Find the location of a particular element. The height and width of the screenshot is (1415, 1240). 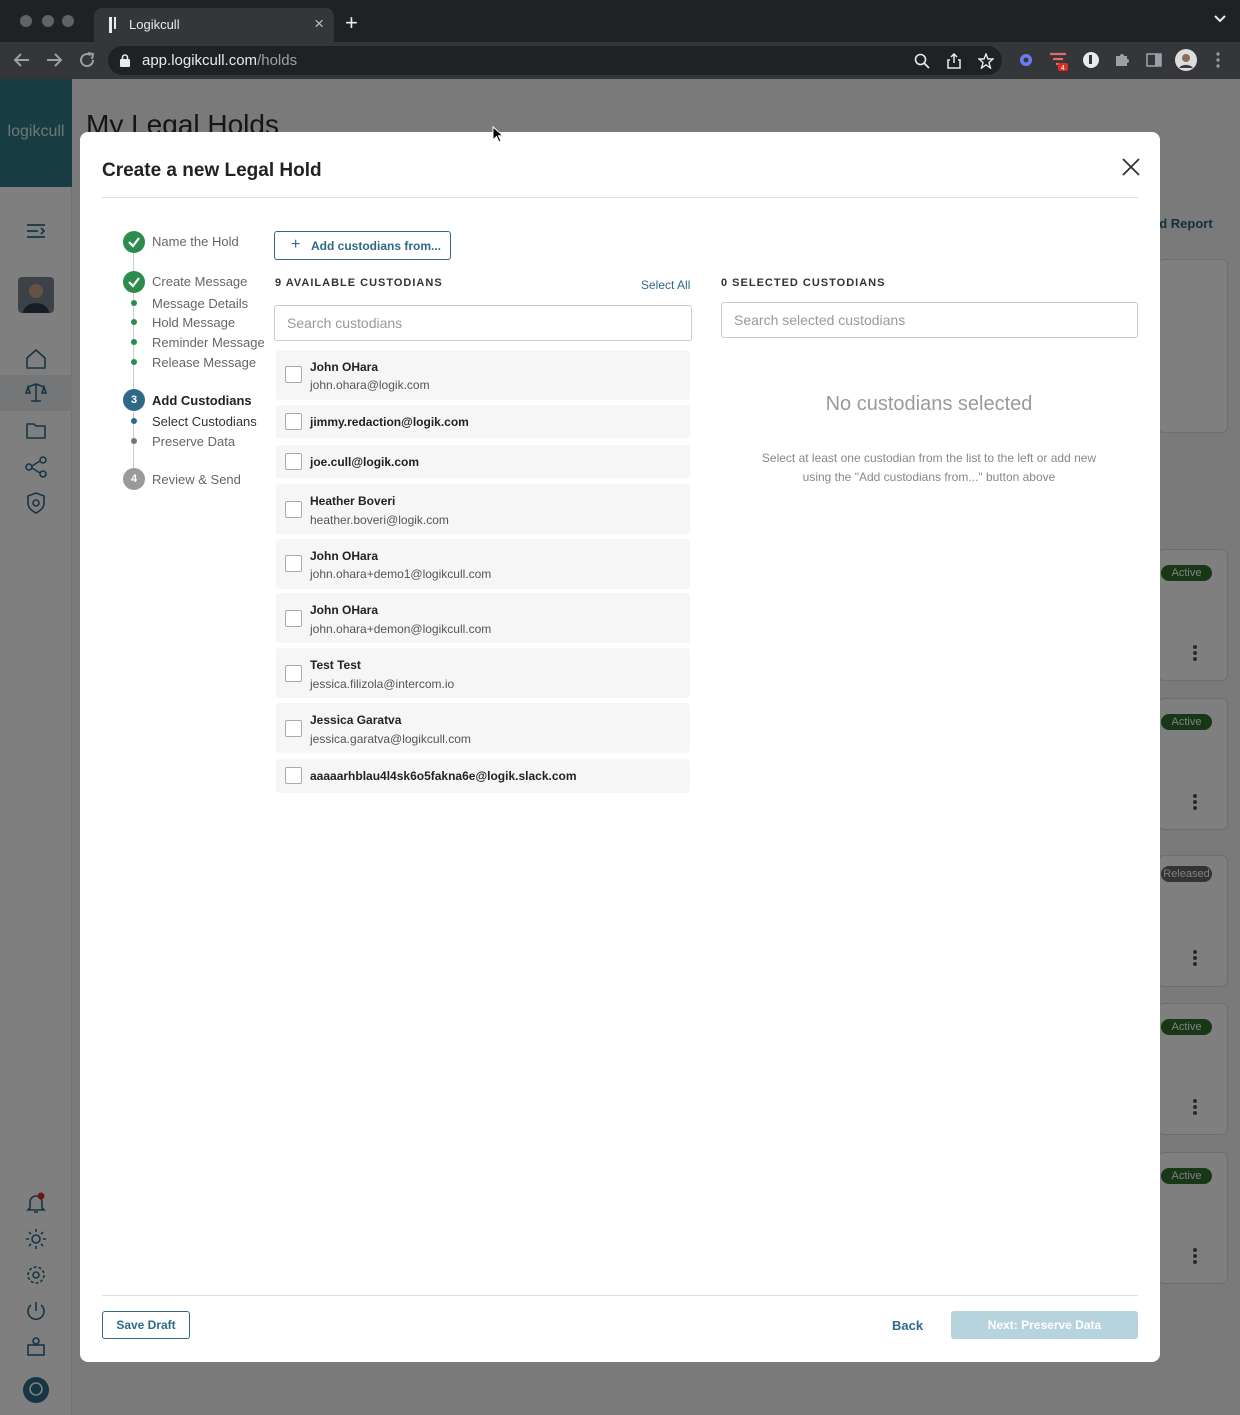

back-button: Back is located at coordinates (907, 1325).